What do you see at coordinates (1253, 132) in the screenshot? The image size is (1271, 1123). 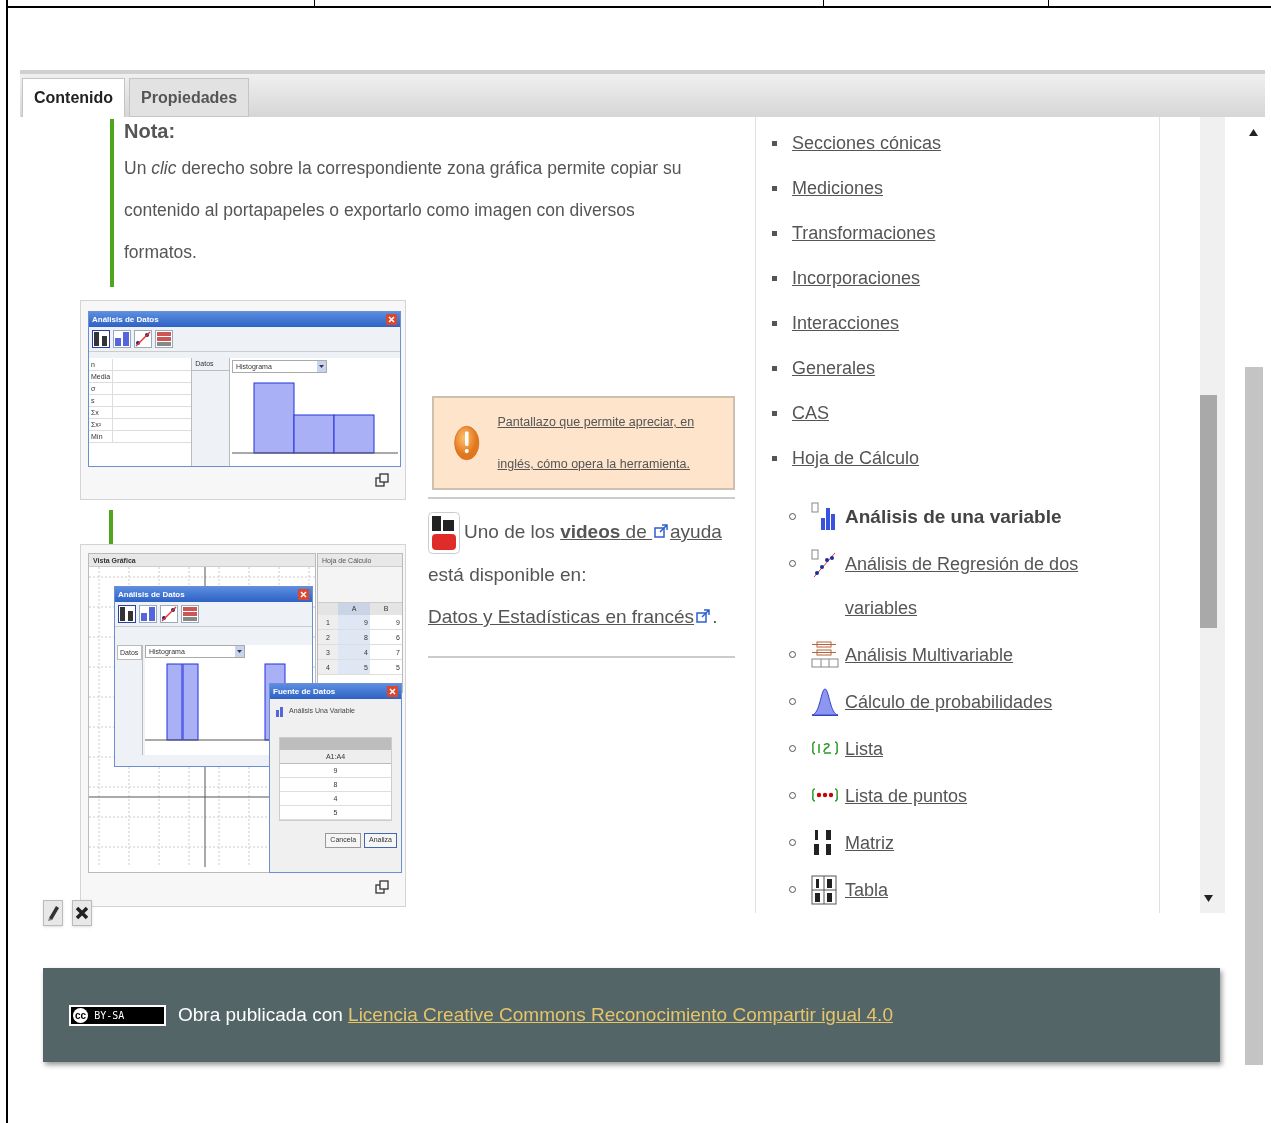 I see `scroll-up-icon` at bounding box center [1253, 132].